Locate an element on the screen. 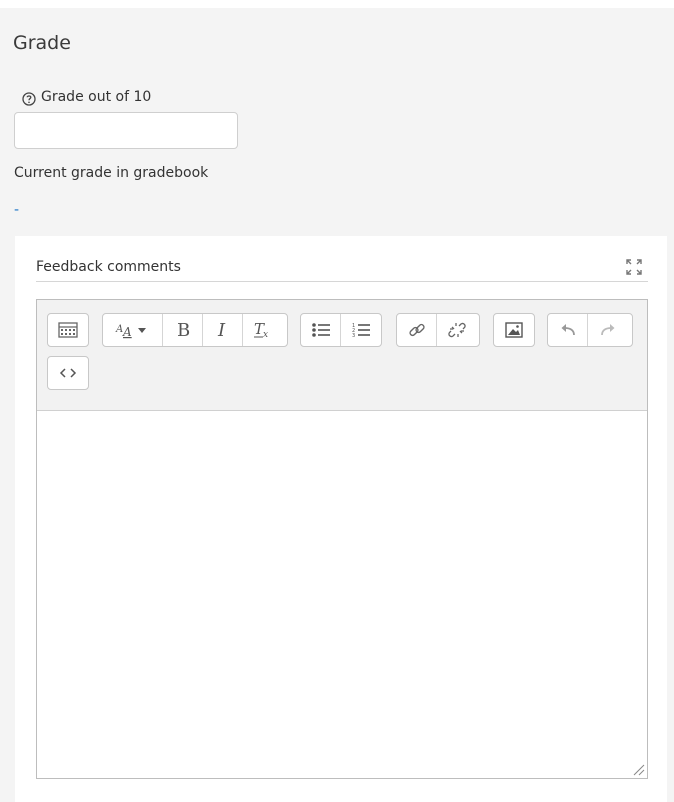  redo-icon is located at coordinates (608, 330).